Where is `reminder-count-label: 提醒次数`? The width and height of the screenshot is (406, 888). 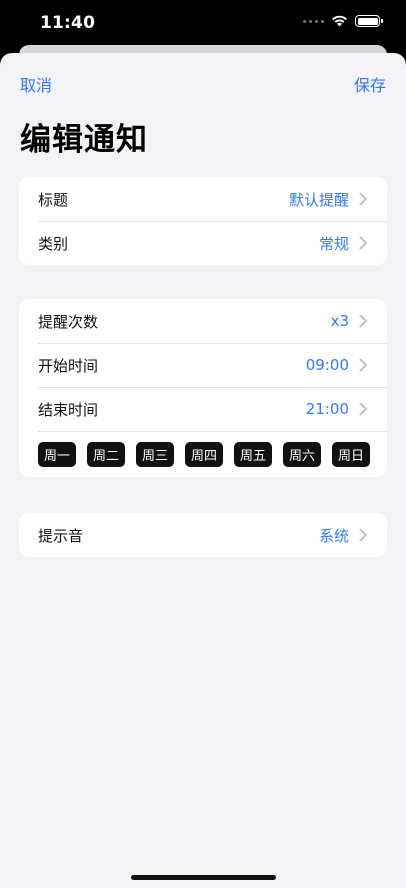
reminder-count-label: 提醒次数 is located at coordinates (68, 321).